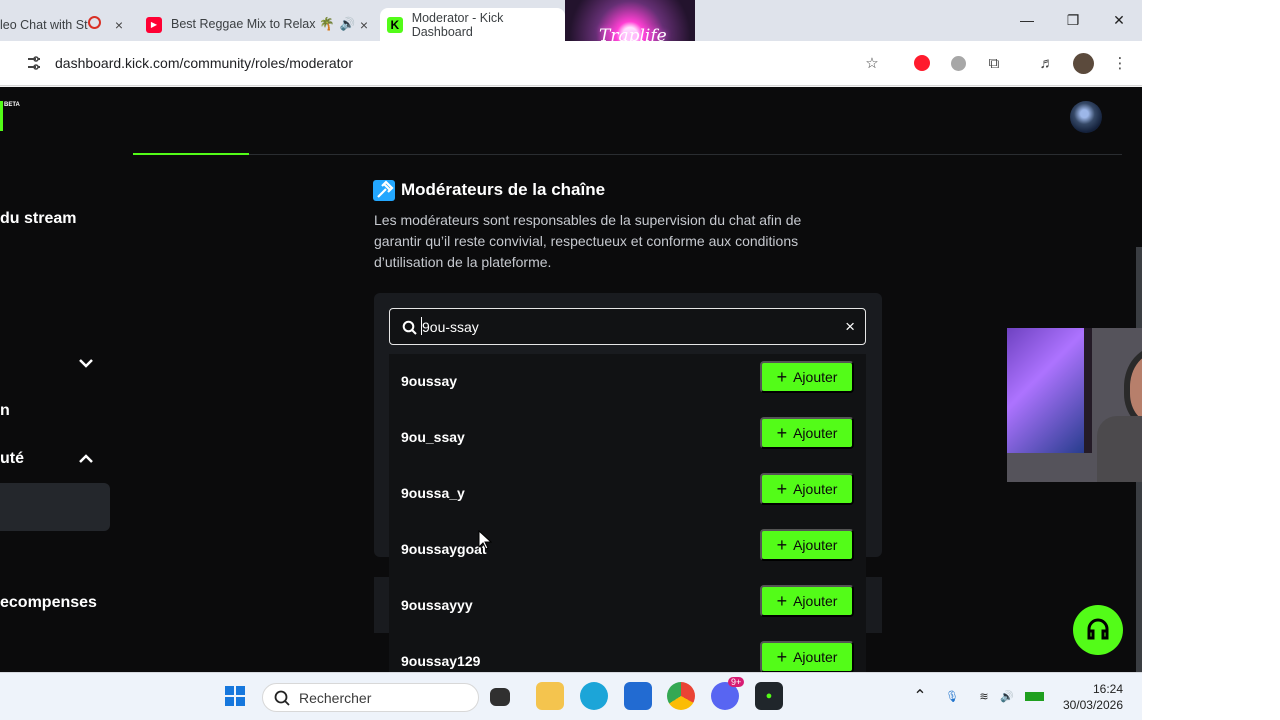  I want to click on clock: 16:24 30/03/2026, so click(1092, 697).